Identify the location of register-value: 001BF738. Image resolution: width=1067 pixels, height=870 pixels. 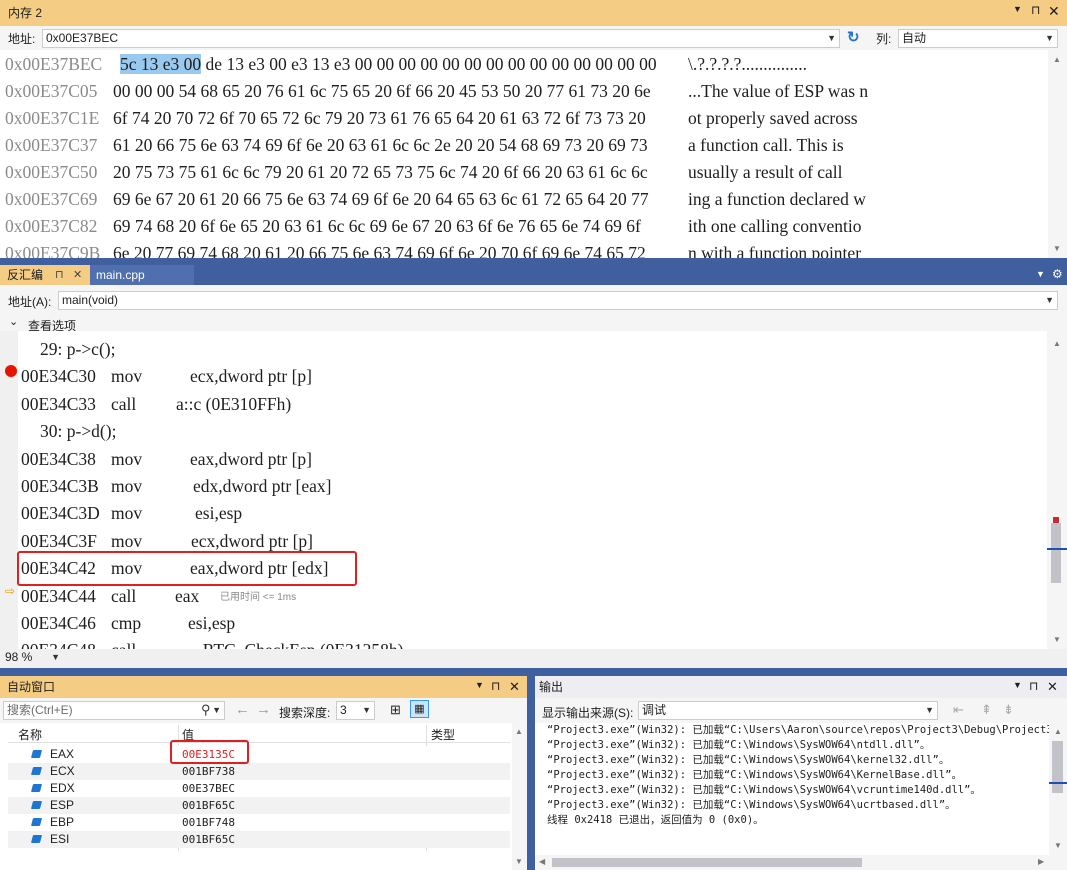
(208, 771).